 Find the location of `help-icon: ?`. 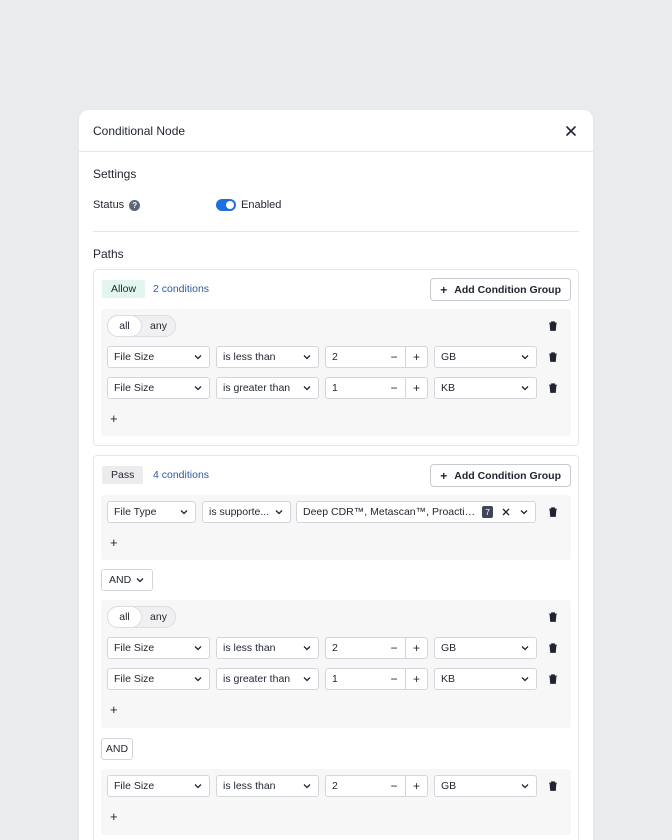

help-icon: ? is located at coordinates (135, 205).